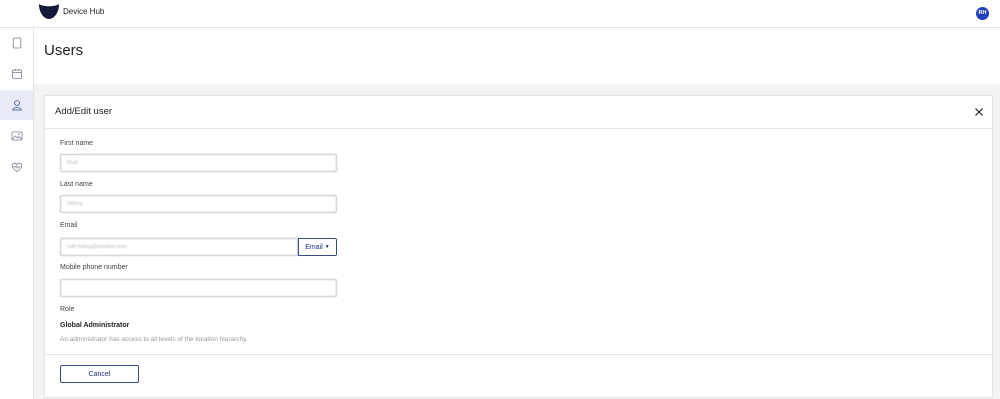 Image resolution: width=1000 pixels, height=399 pixels. What do you see at coordinates (69, 225) in the screenshot?
I see `email-label: Email` at bounding box center [69, 225].